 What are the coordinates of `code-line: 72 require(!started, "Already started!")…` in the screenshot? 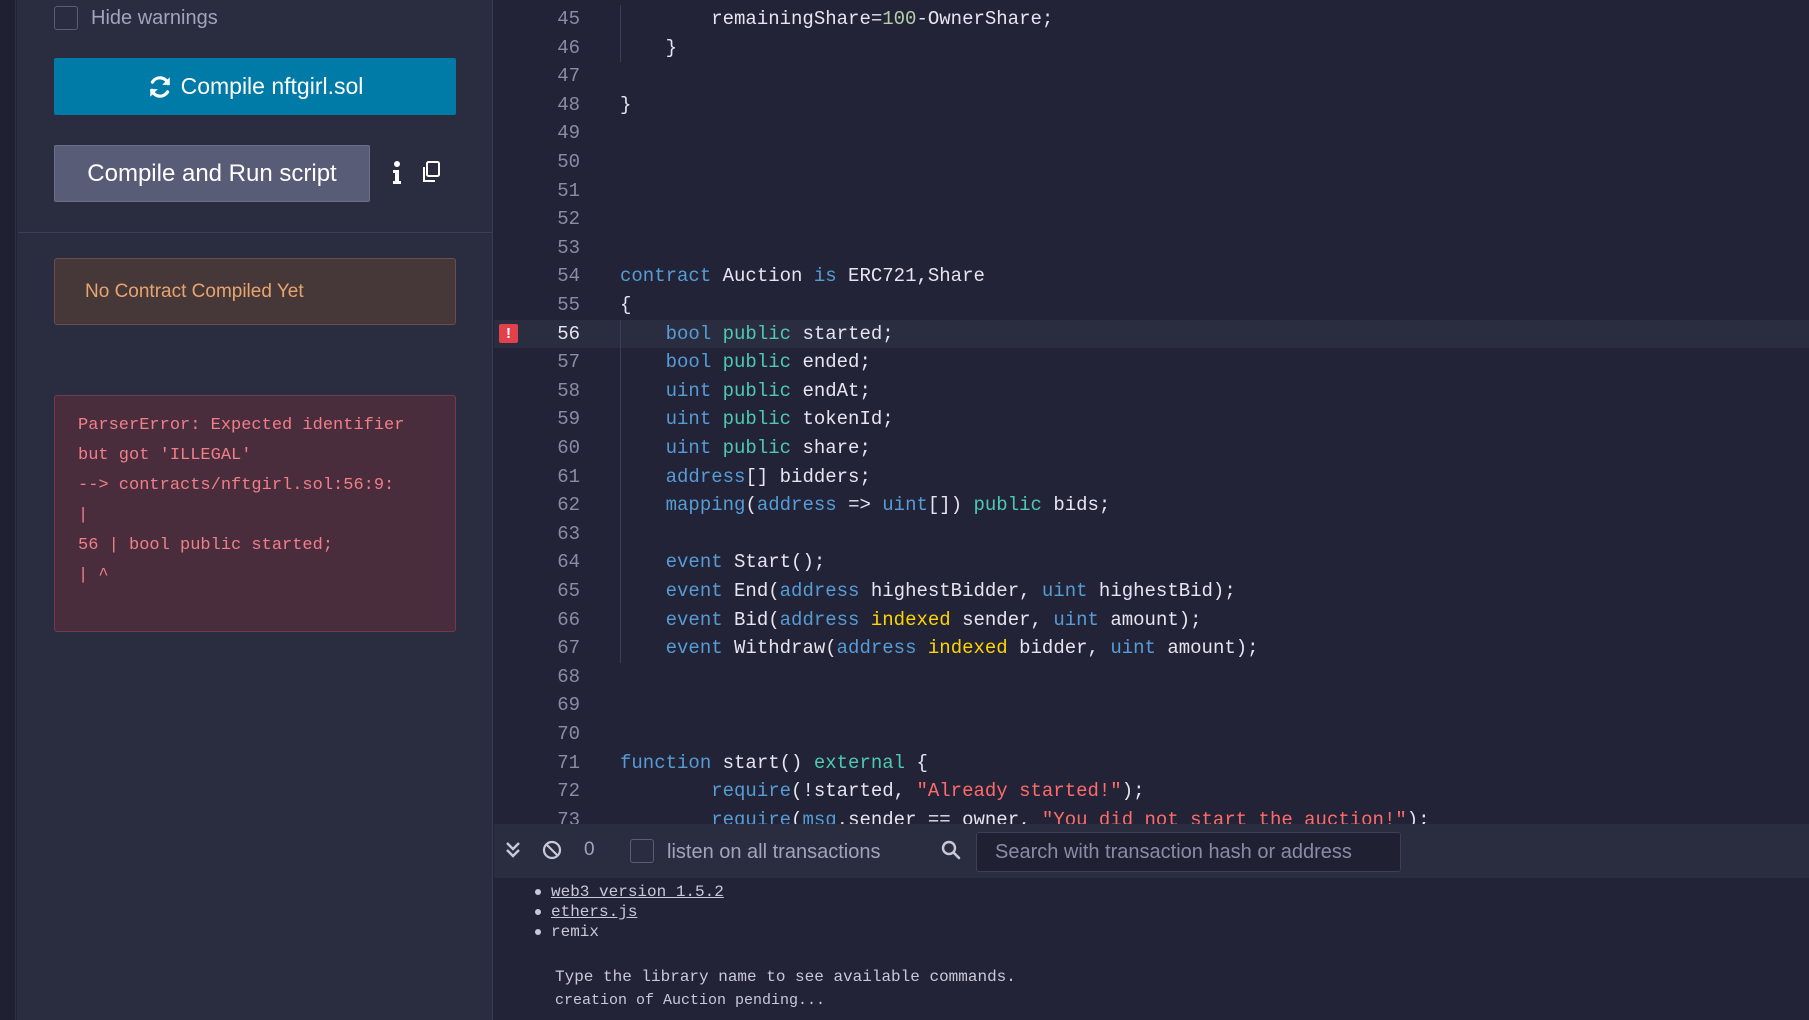 It's located at (1151, 791).